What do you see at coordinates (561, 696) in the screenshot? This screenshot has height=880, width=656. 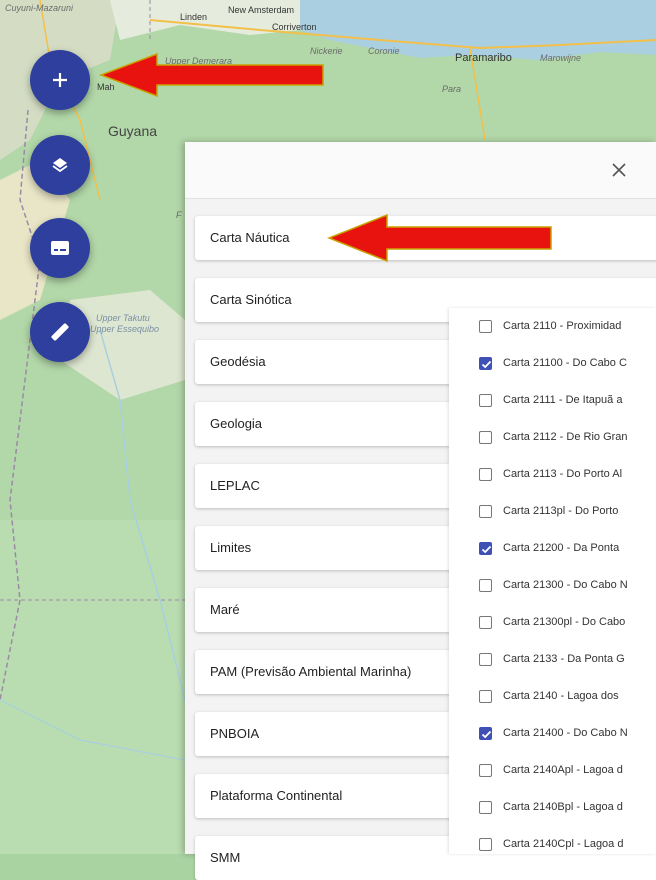 I see `chart-item-label: Carta 2140 - Lagoa dos` at bounding box center [561, 696].